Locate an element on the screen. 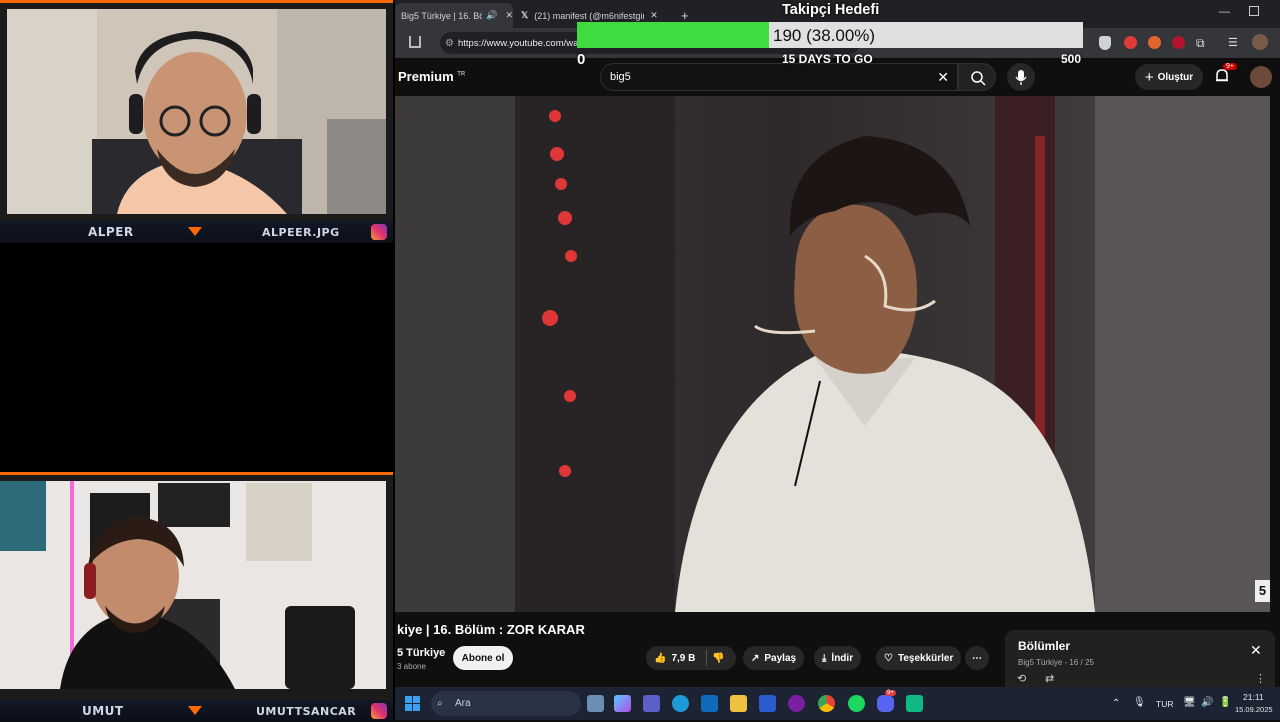 The width and height of the screenshot is (1280, 722). profile-avatar is located at coordinates (1260, 42).